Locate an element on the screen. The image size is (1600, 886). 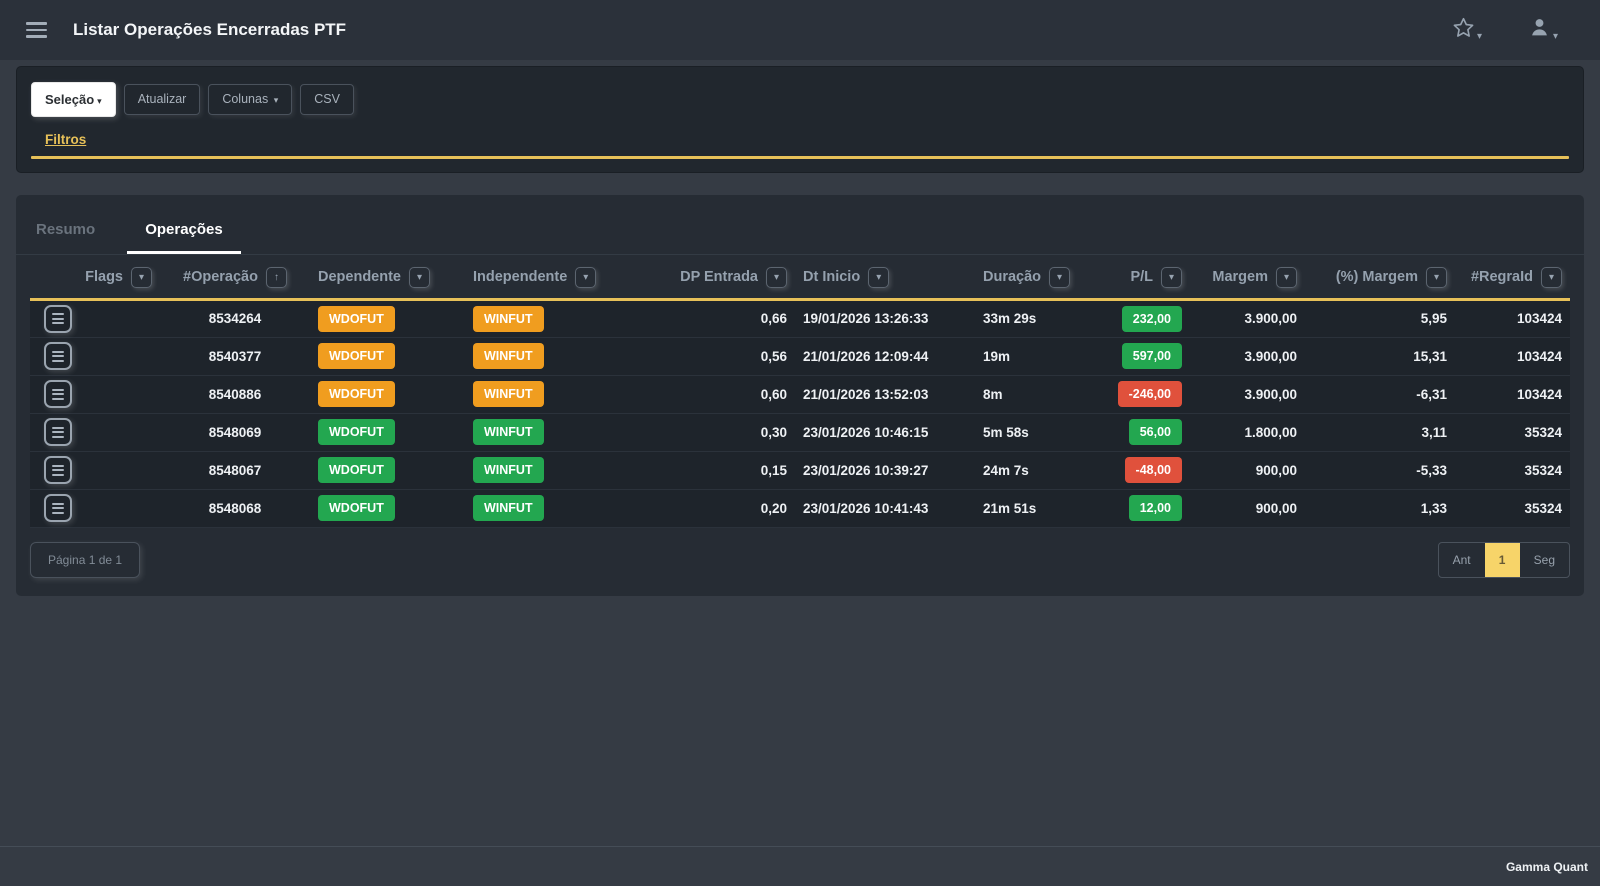
filter-dropdown-button-duracao: ▾ is located at coordinates (1060, 277).